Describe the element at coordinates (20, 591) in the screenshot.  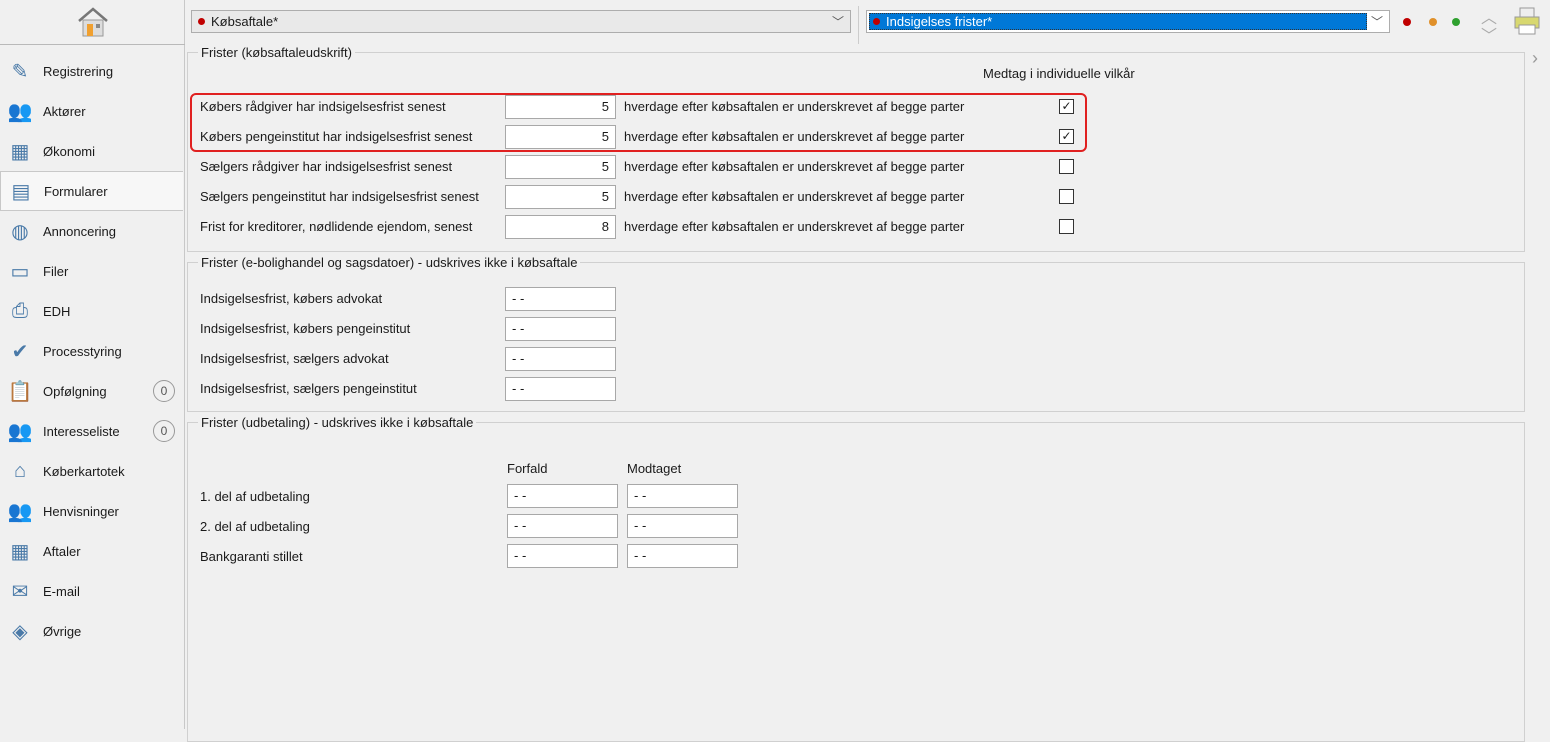
I see `email-icon: ✉` at that location.